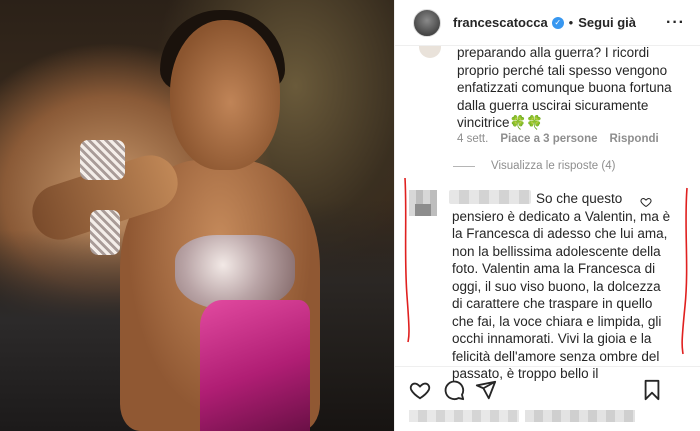 This screenshot has width=700, height=431. What do you see at coordinates (684, 271) in the screenshot?
I see `annotation-line-right` at bounding box center [684, 271].